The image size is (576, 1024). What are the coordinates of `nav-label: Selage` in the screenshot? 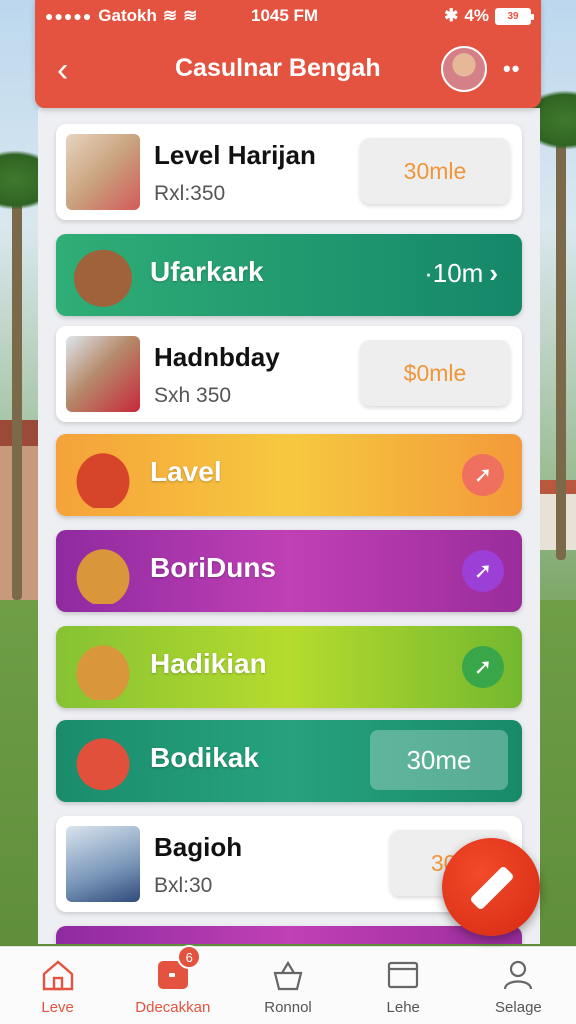 It's located at (518, 1007).